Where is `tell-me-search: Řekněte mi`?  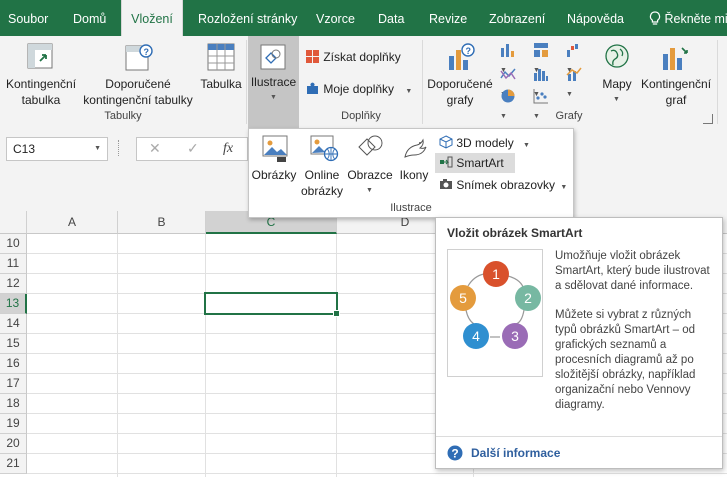 tell-me-search: Řekněte mi is located at coordinates (688, 18).